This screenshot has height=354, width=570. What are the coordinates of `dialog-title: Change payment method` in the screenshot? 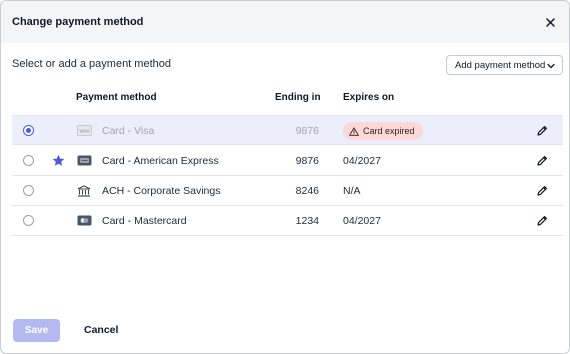 It's located at (78, 22).